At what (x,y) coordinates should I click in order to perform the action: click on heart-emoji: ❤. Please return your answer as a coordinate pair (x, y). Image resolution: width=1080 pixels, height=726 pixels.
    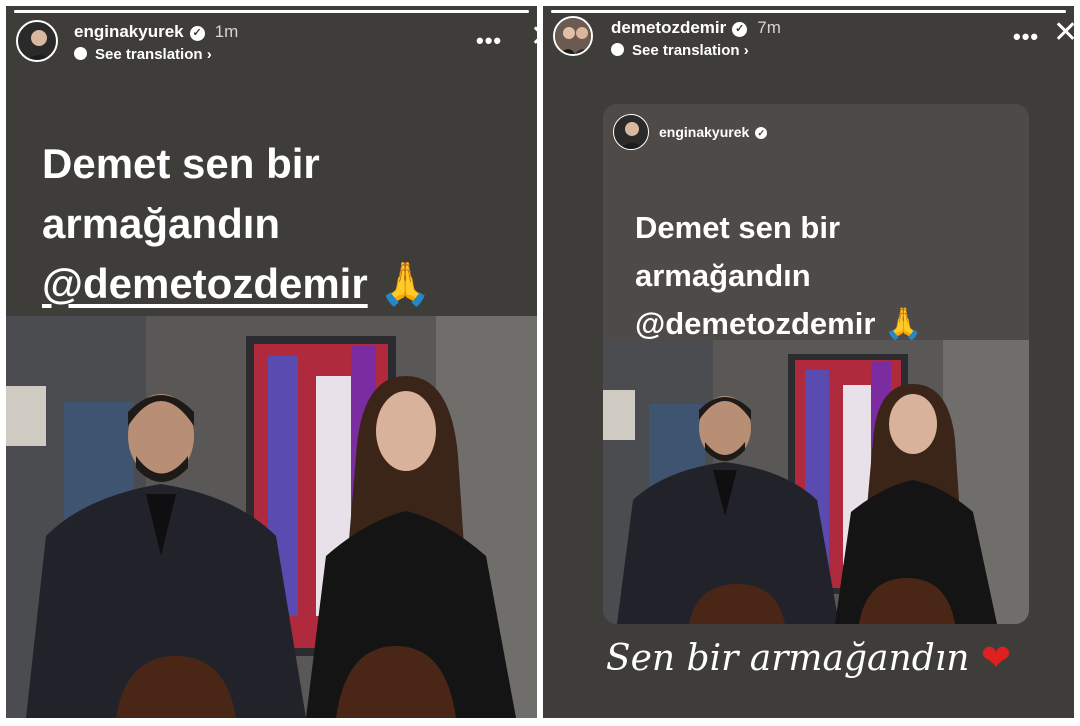
    Looking at the image, I should click on (996, 658).